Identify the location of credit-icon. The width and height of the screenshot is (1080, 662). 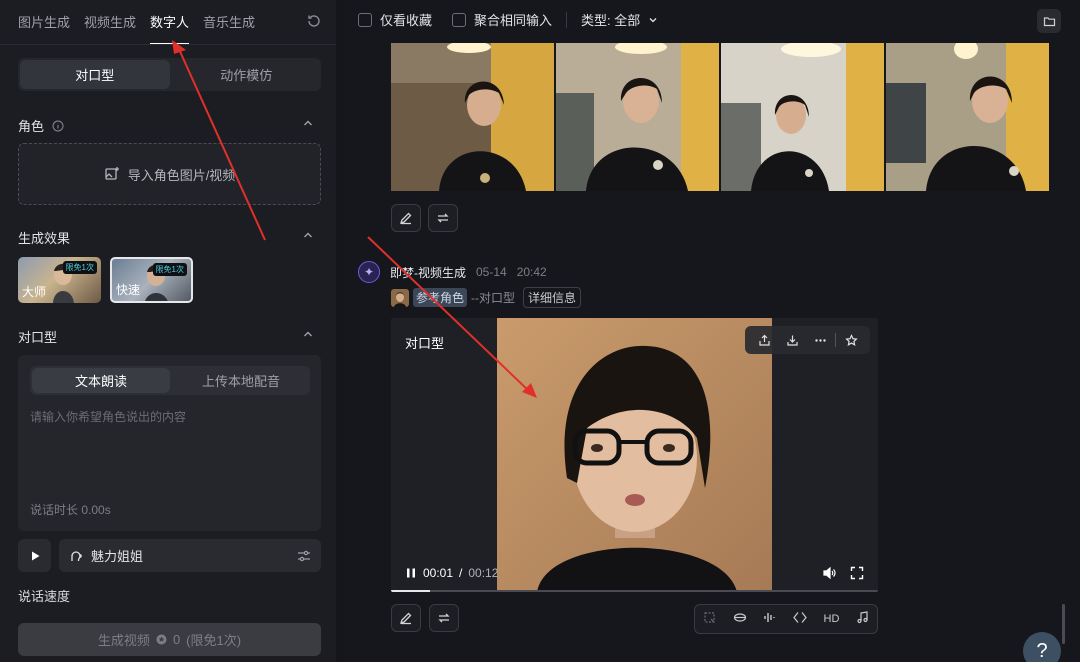
(161, 639).